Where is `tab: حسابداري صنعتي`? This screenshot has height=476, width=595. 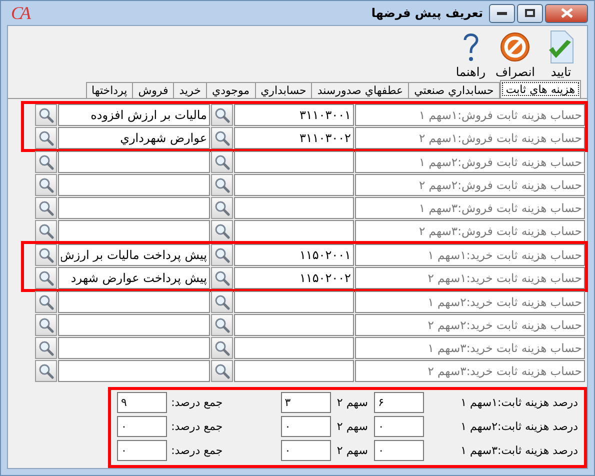 tab: حسابداري صنعتي is located at coordinates (454, 90).